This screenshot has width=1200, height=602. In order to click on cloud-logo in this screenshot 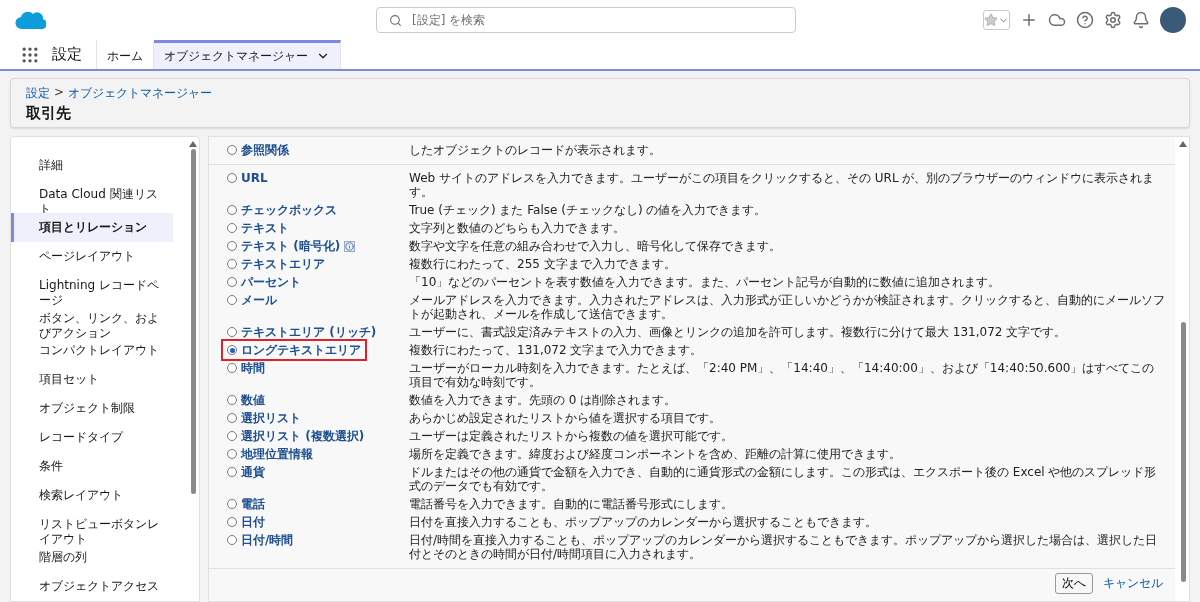, I will do `click(30, 20)`.